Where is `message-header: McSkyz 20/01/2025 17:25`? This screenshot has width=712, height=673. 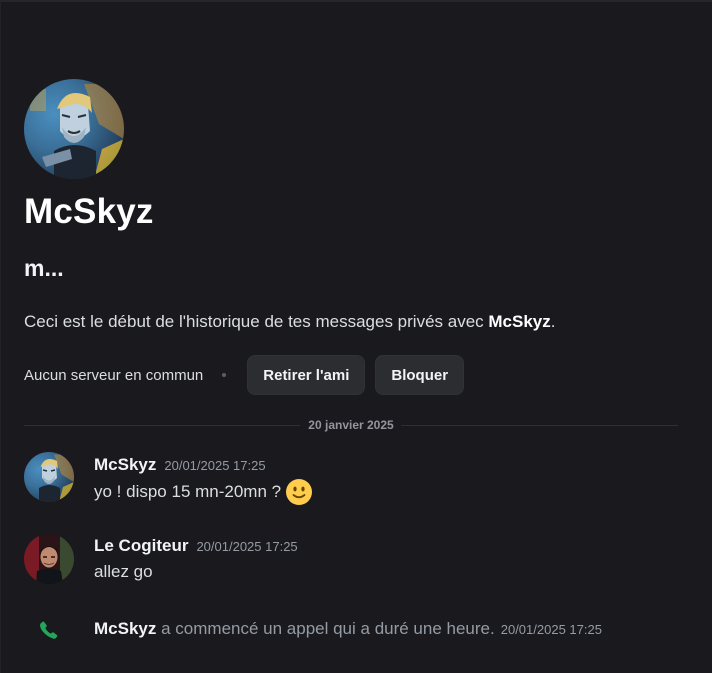
message-header: McSkyz 20/01/2025 17:25 is located at coordinates (180, 465).